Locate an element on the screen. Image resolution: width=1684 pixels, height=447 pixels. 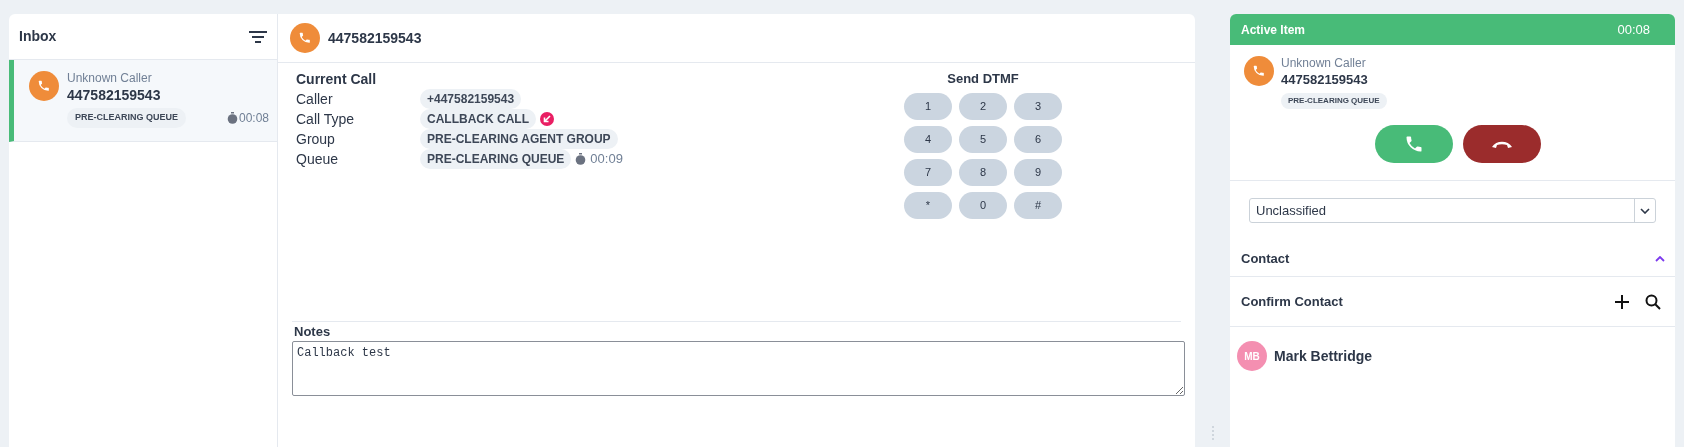
hang-up-icon is located at coordinates (1501, 144).